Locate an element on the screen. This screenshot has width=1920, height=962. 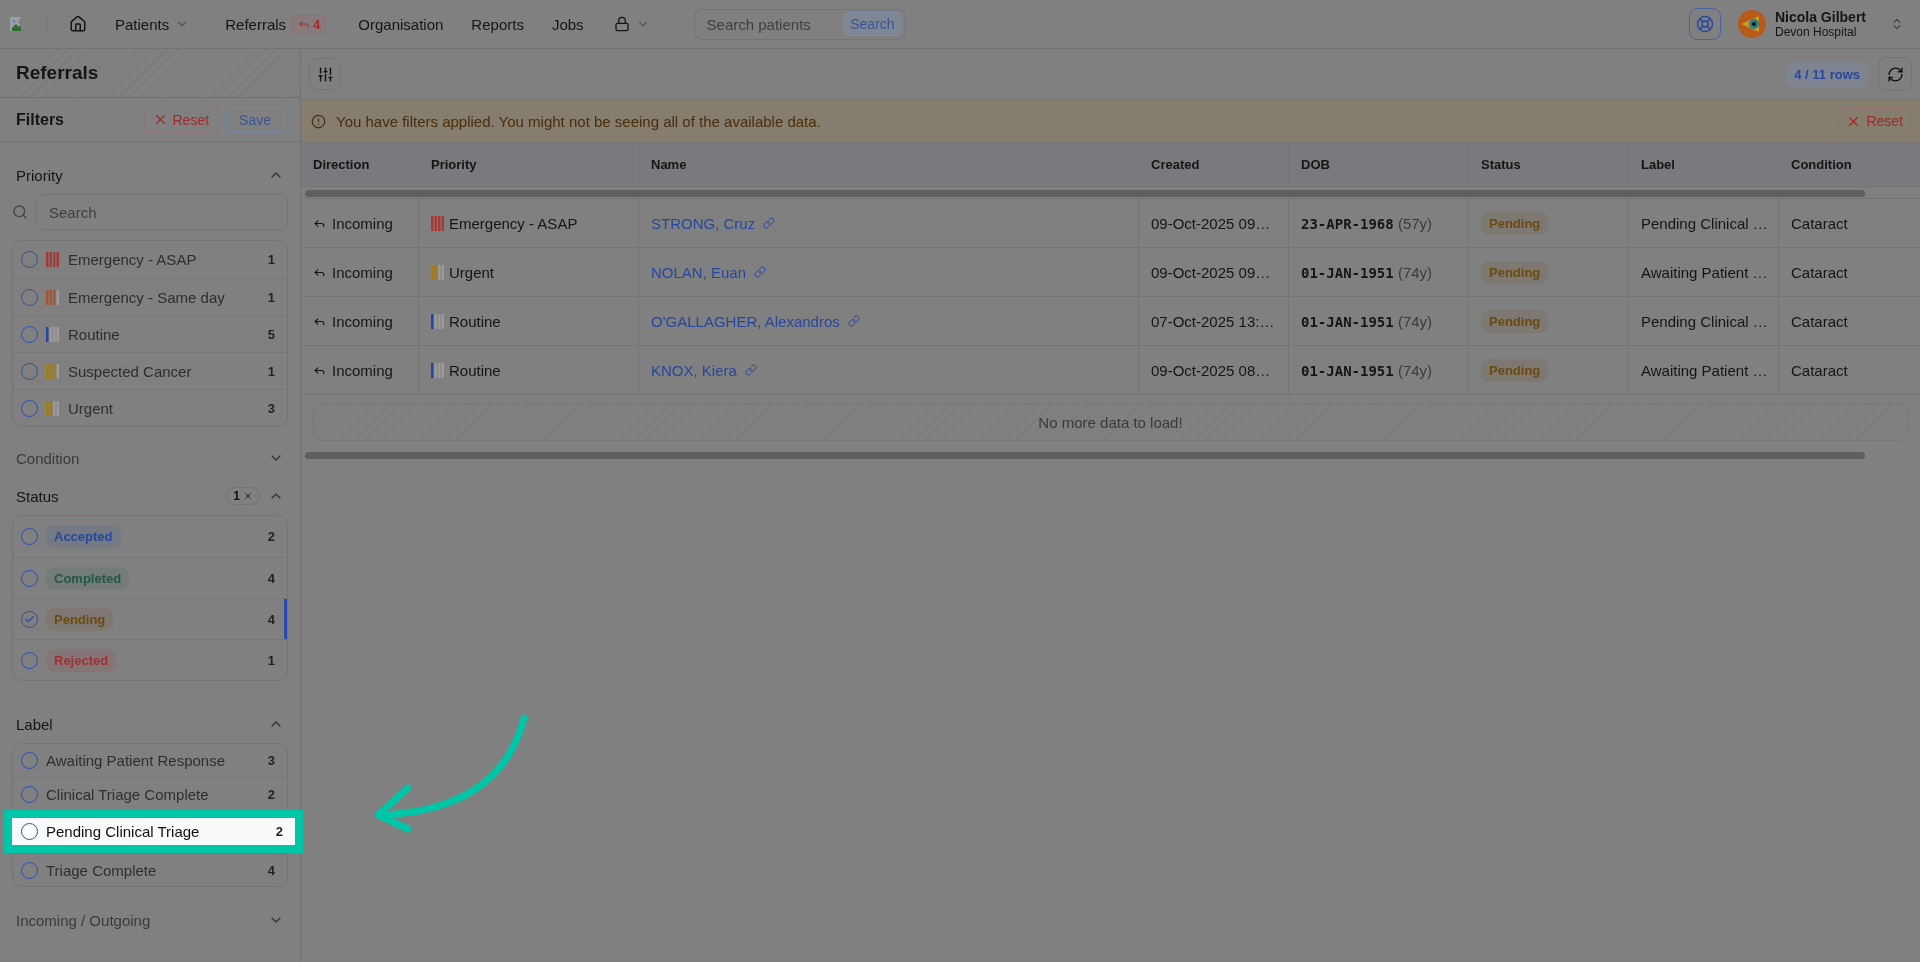
patient-link: STRONG, Cruz is located at coordinates (713, 223).